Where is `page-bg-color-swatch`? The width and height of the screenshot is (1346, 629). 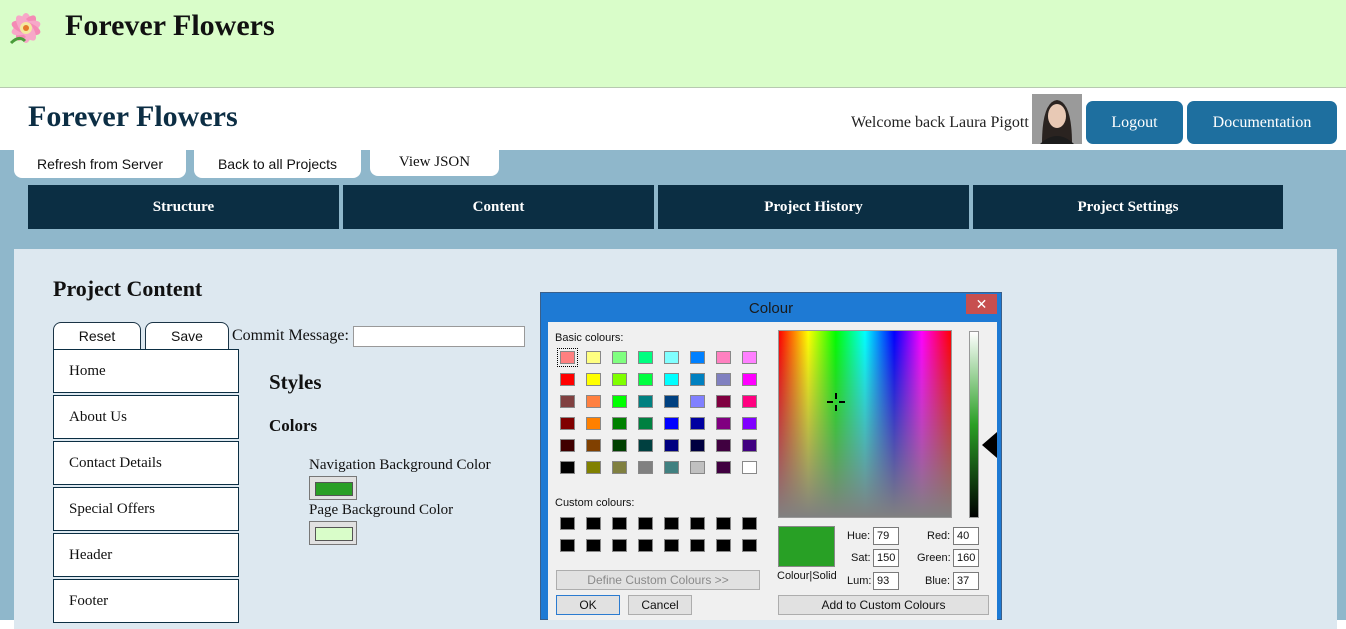
page-bg-color-swatch is located at coordinates (334, 534).